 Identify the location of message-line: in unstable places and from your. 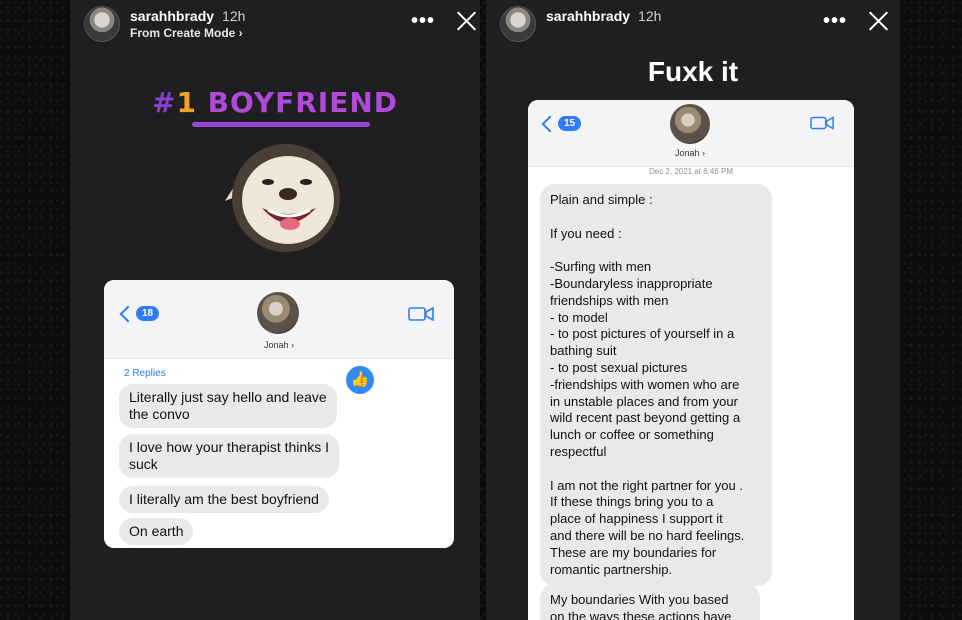
(644, 401).